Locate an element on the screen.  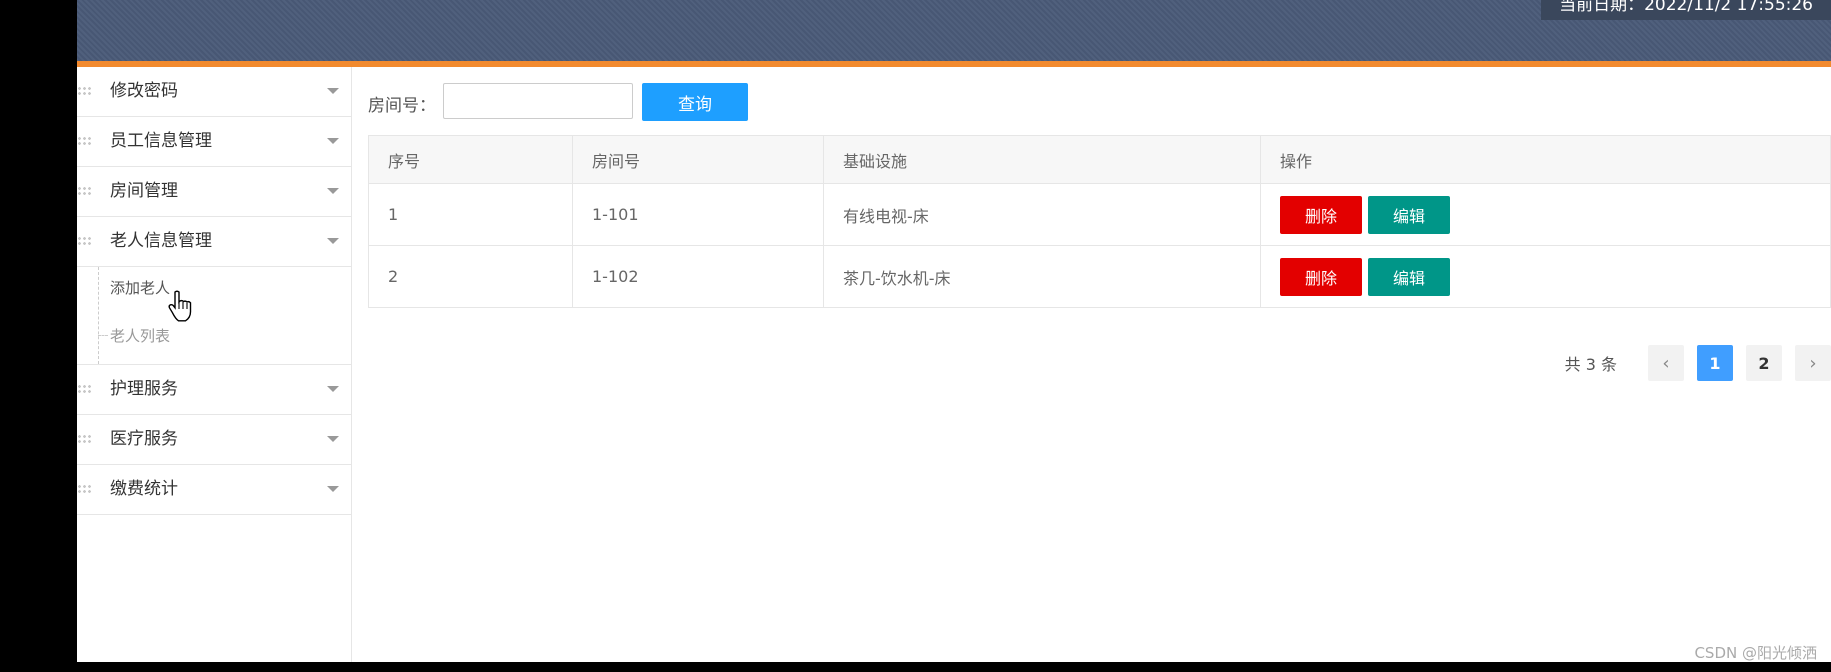
sidebar-item-room-management: 房间管理 is located at coordinates (214, 192).